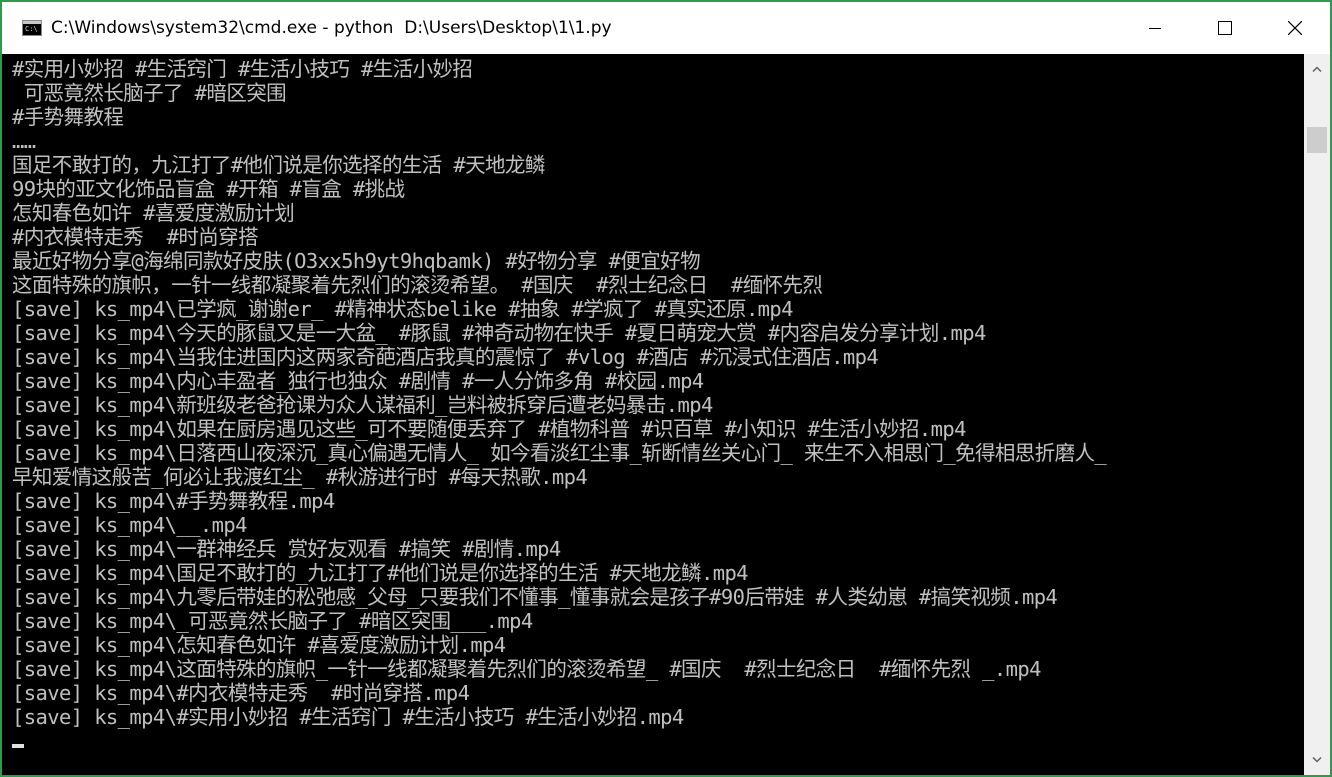  Describe the element at coordinates (153, 213) in the screenshot. I see `console-line: 怎知春色如许 #喜爱度激励计划` at that location.